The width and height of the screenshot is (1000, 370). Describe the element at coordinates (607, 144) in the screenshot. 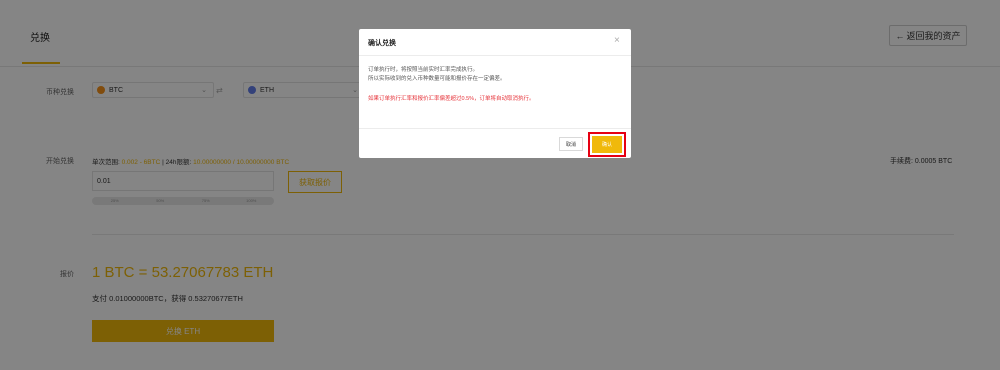

I see `confirm-button: 确认` at that location.